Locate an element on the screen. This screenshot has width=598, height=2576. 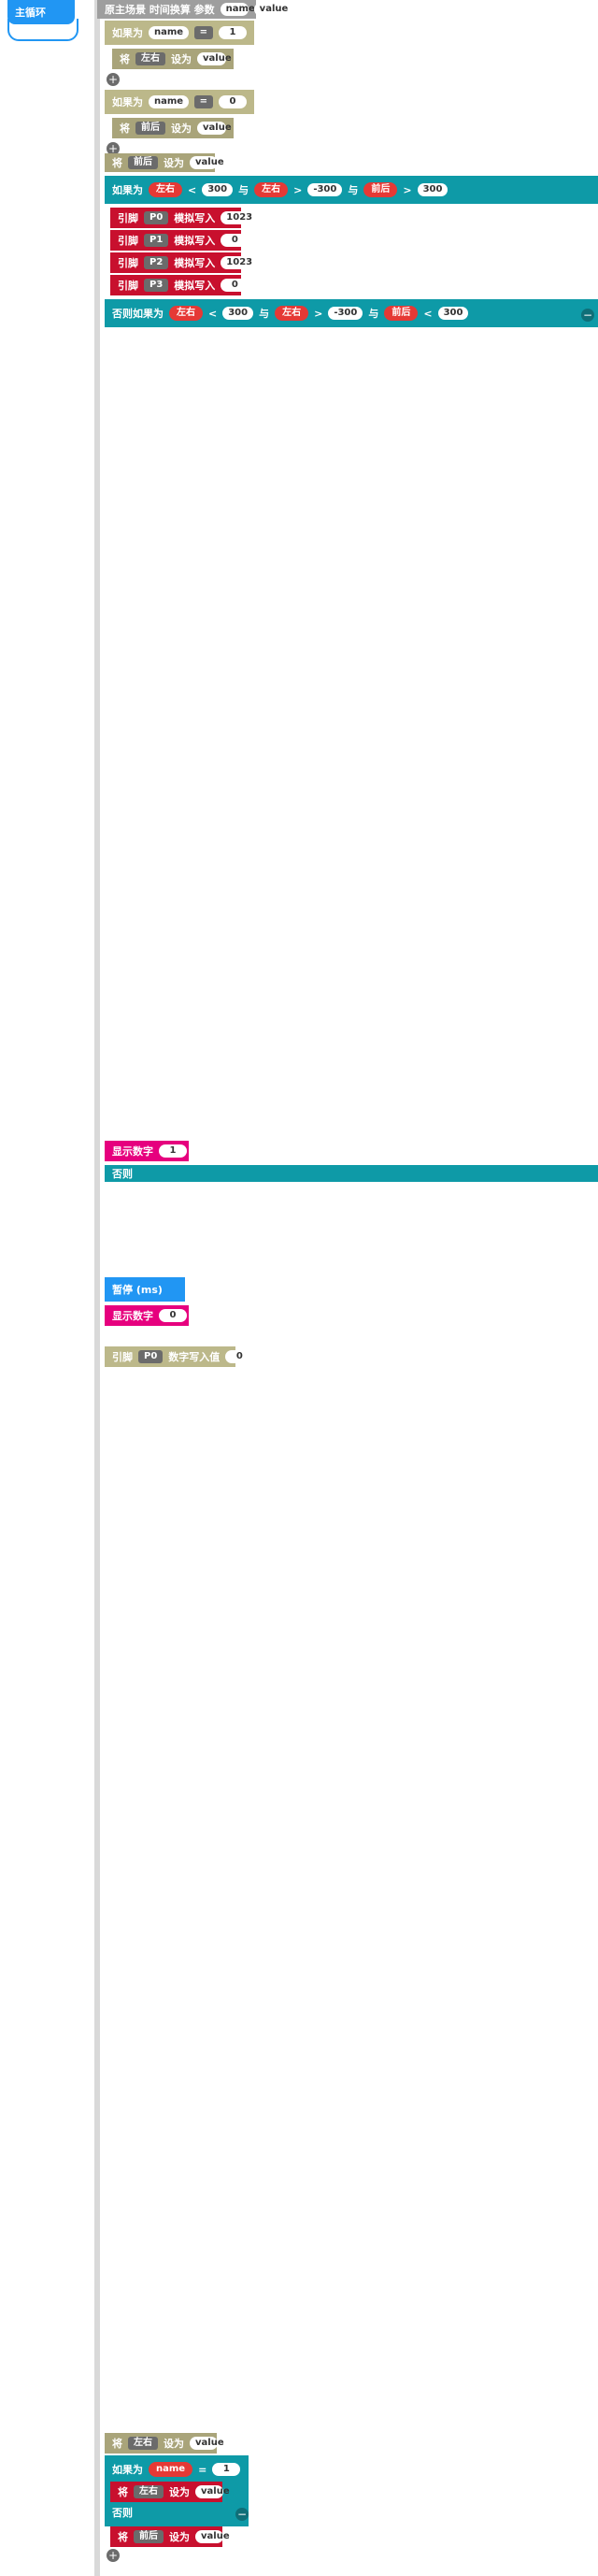
show-number-block-2: 显示数字 0 is located at coordinates (147, 1316).